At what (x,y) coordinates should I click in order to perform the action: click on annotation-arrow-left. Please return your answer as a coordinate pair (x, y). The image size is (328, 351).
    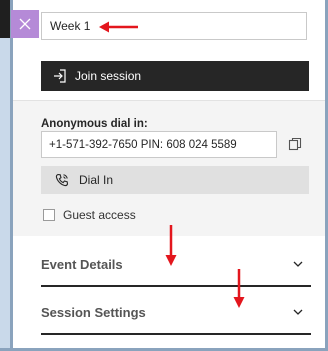
    Looking at the image, I should click on (118, 27).